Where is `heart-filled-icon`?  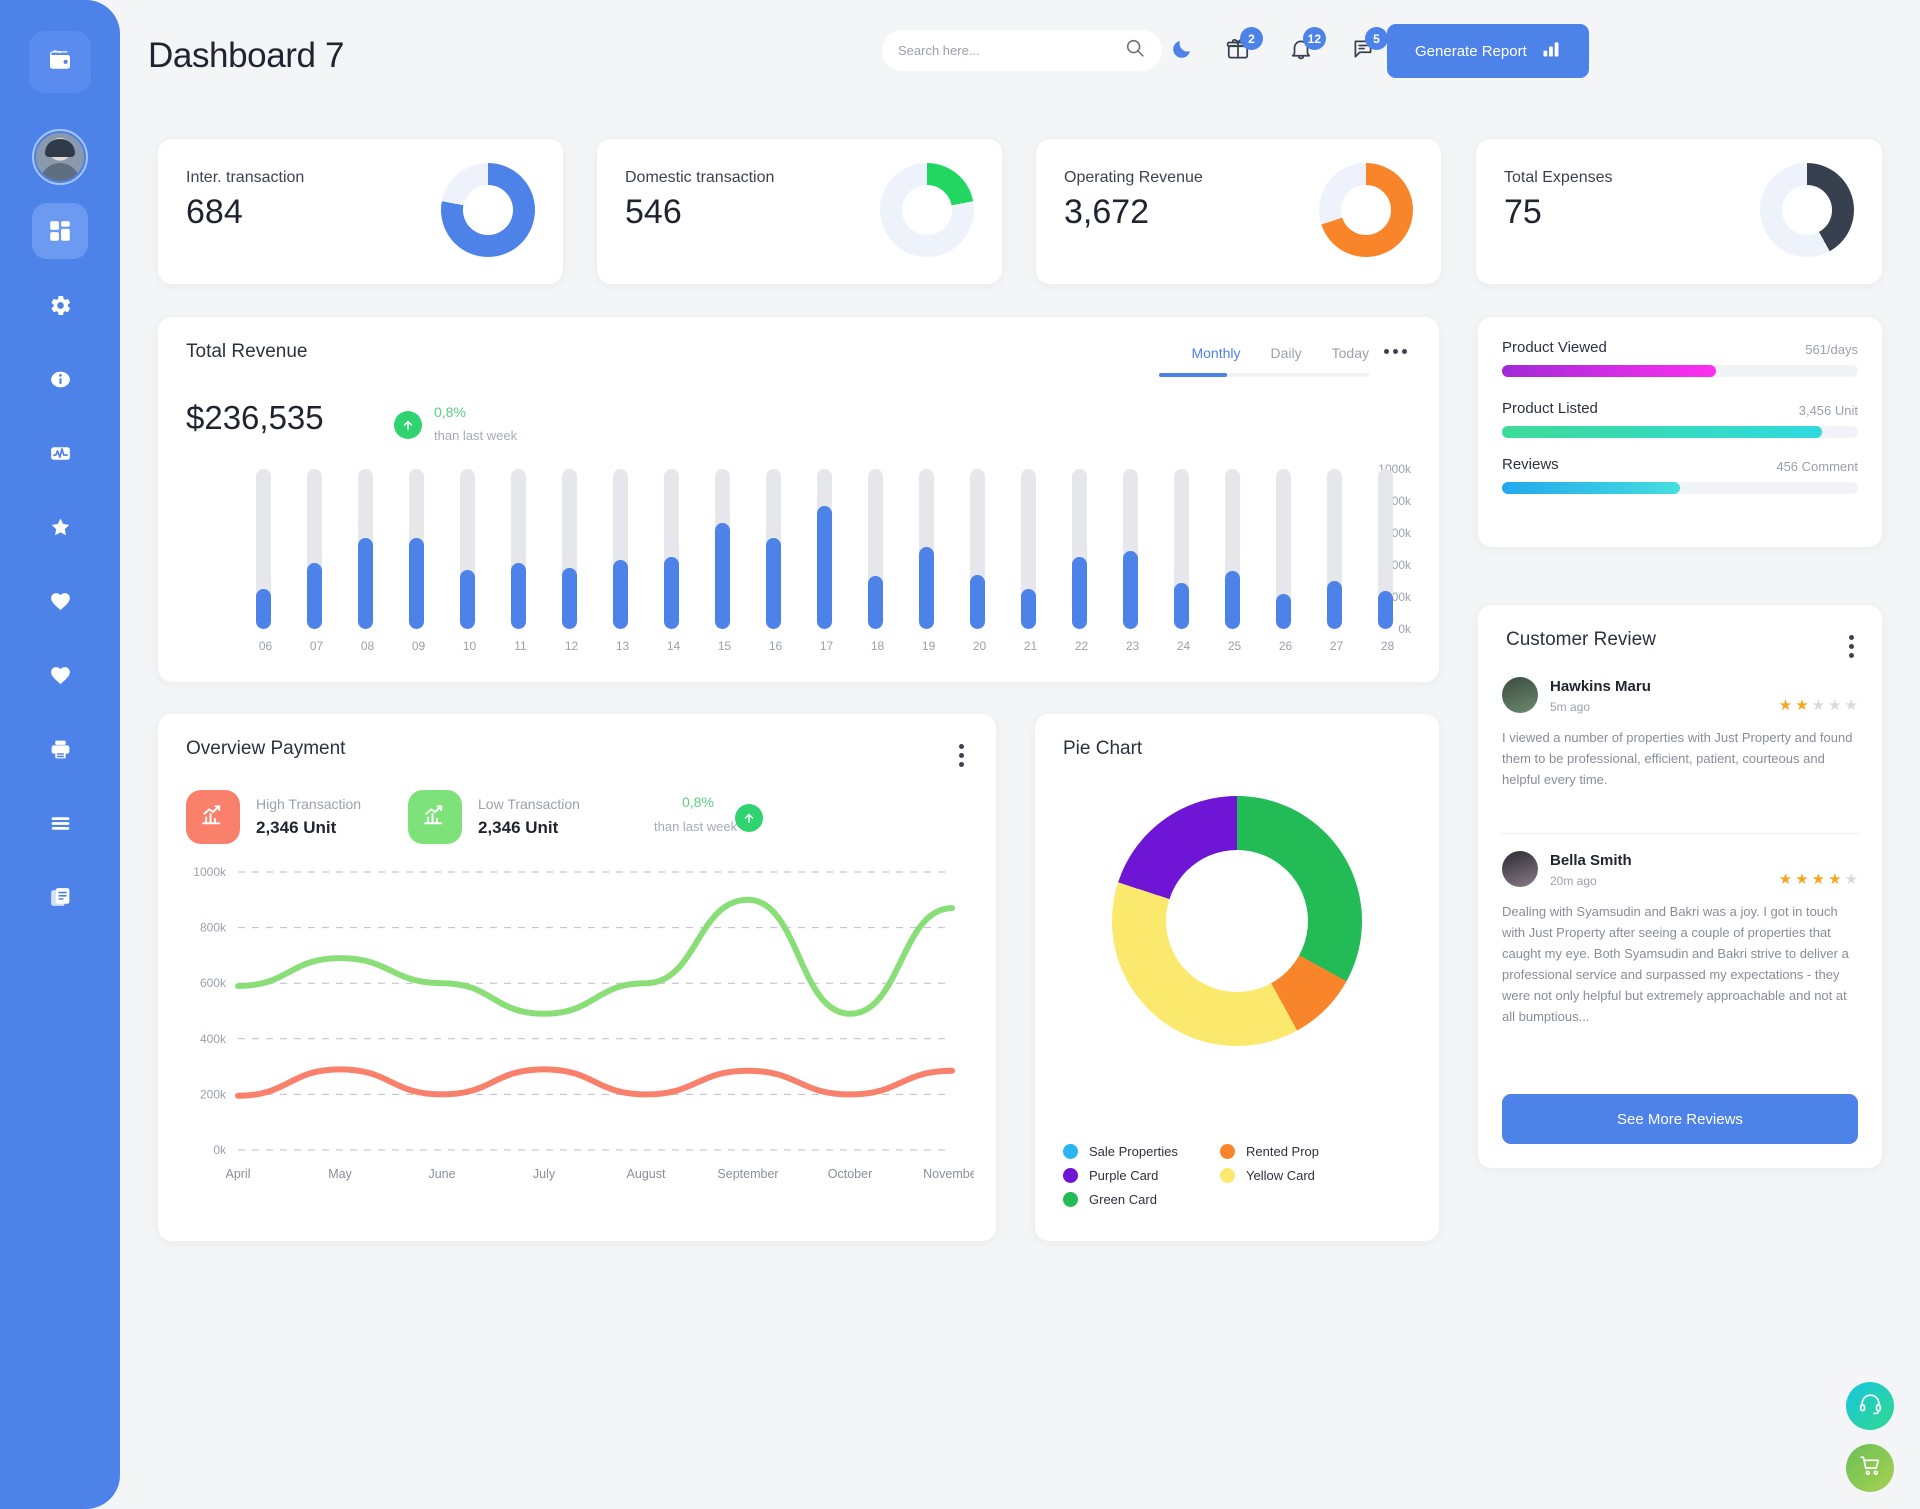 heart-filled-icon is located at coordinates (60, 675).